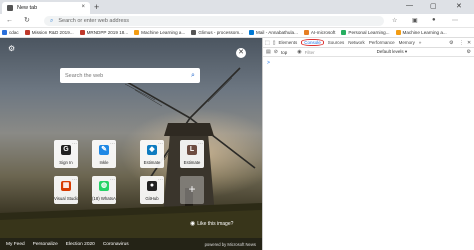 Image resolution: width=474 pixels, height=250 pixels. What do you see at coordinates (407, 42) in the screenshot?
I see `devtools-tab-memory: Memory` at bounding box center [407, 42].